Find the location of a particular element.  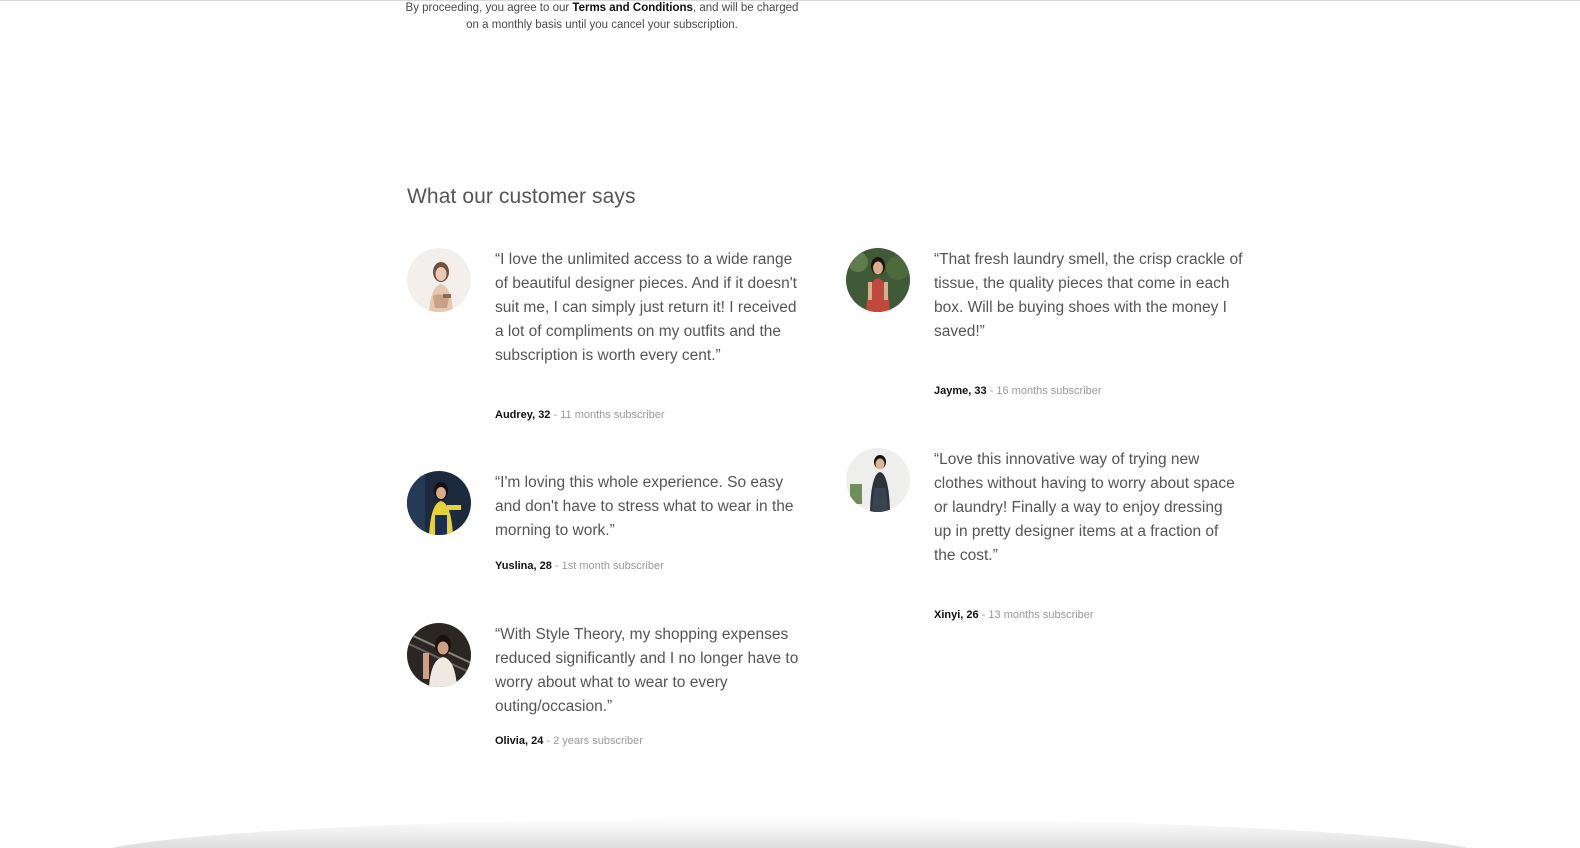

testimonial-byline: Yuslina, 28 - 1st month subscriber is located at coordinates (579, 566).